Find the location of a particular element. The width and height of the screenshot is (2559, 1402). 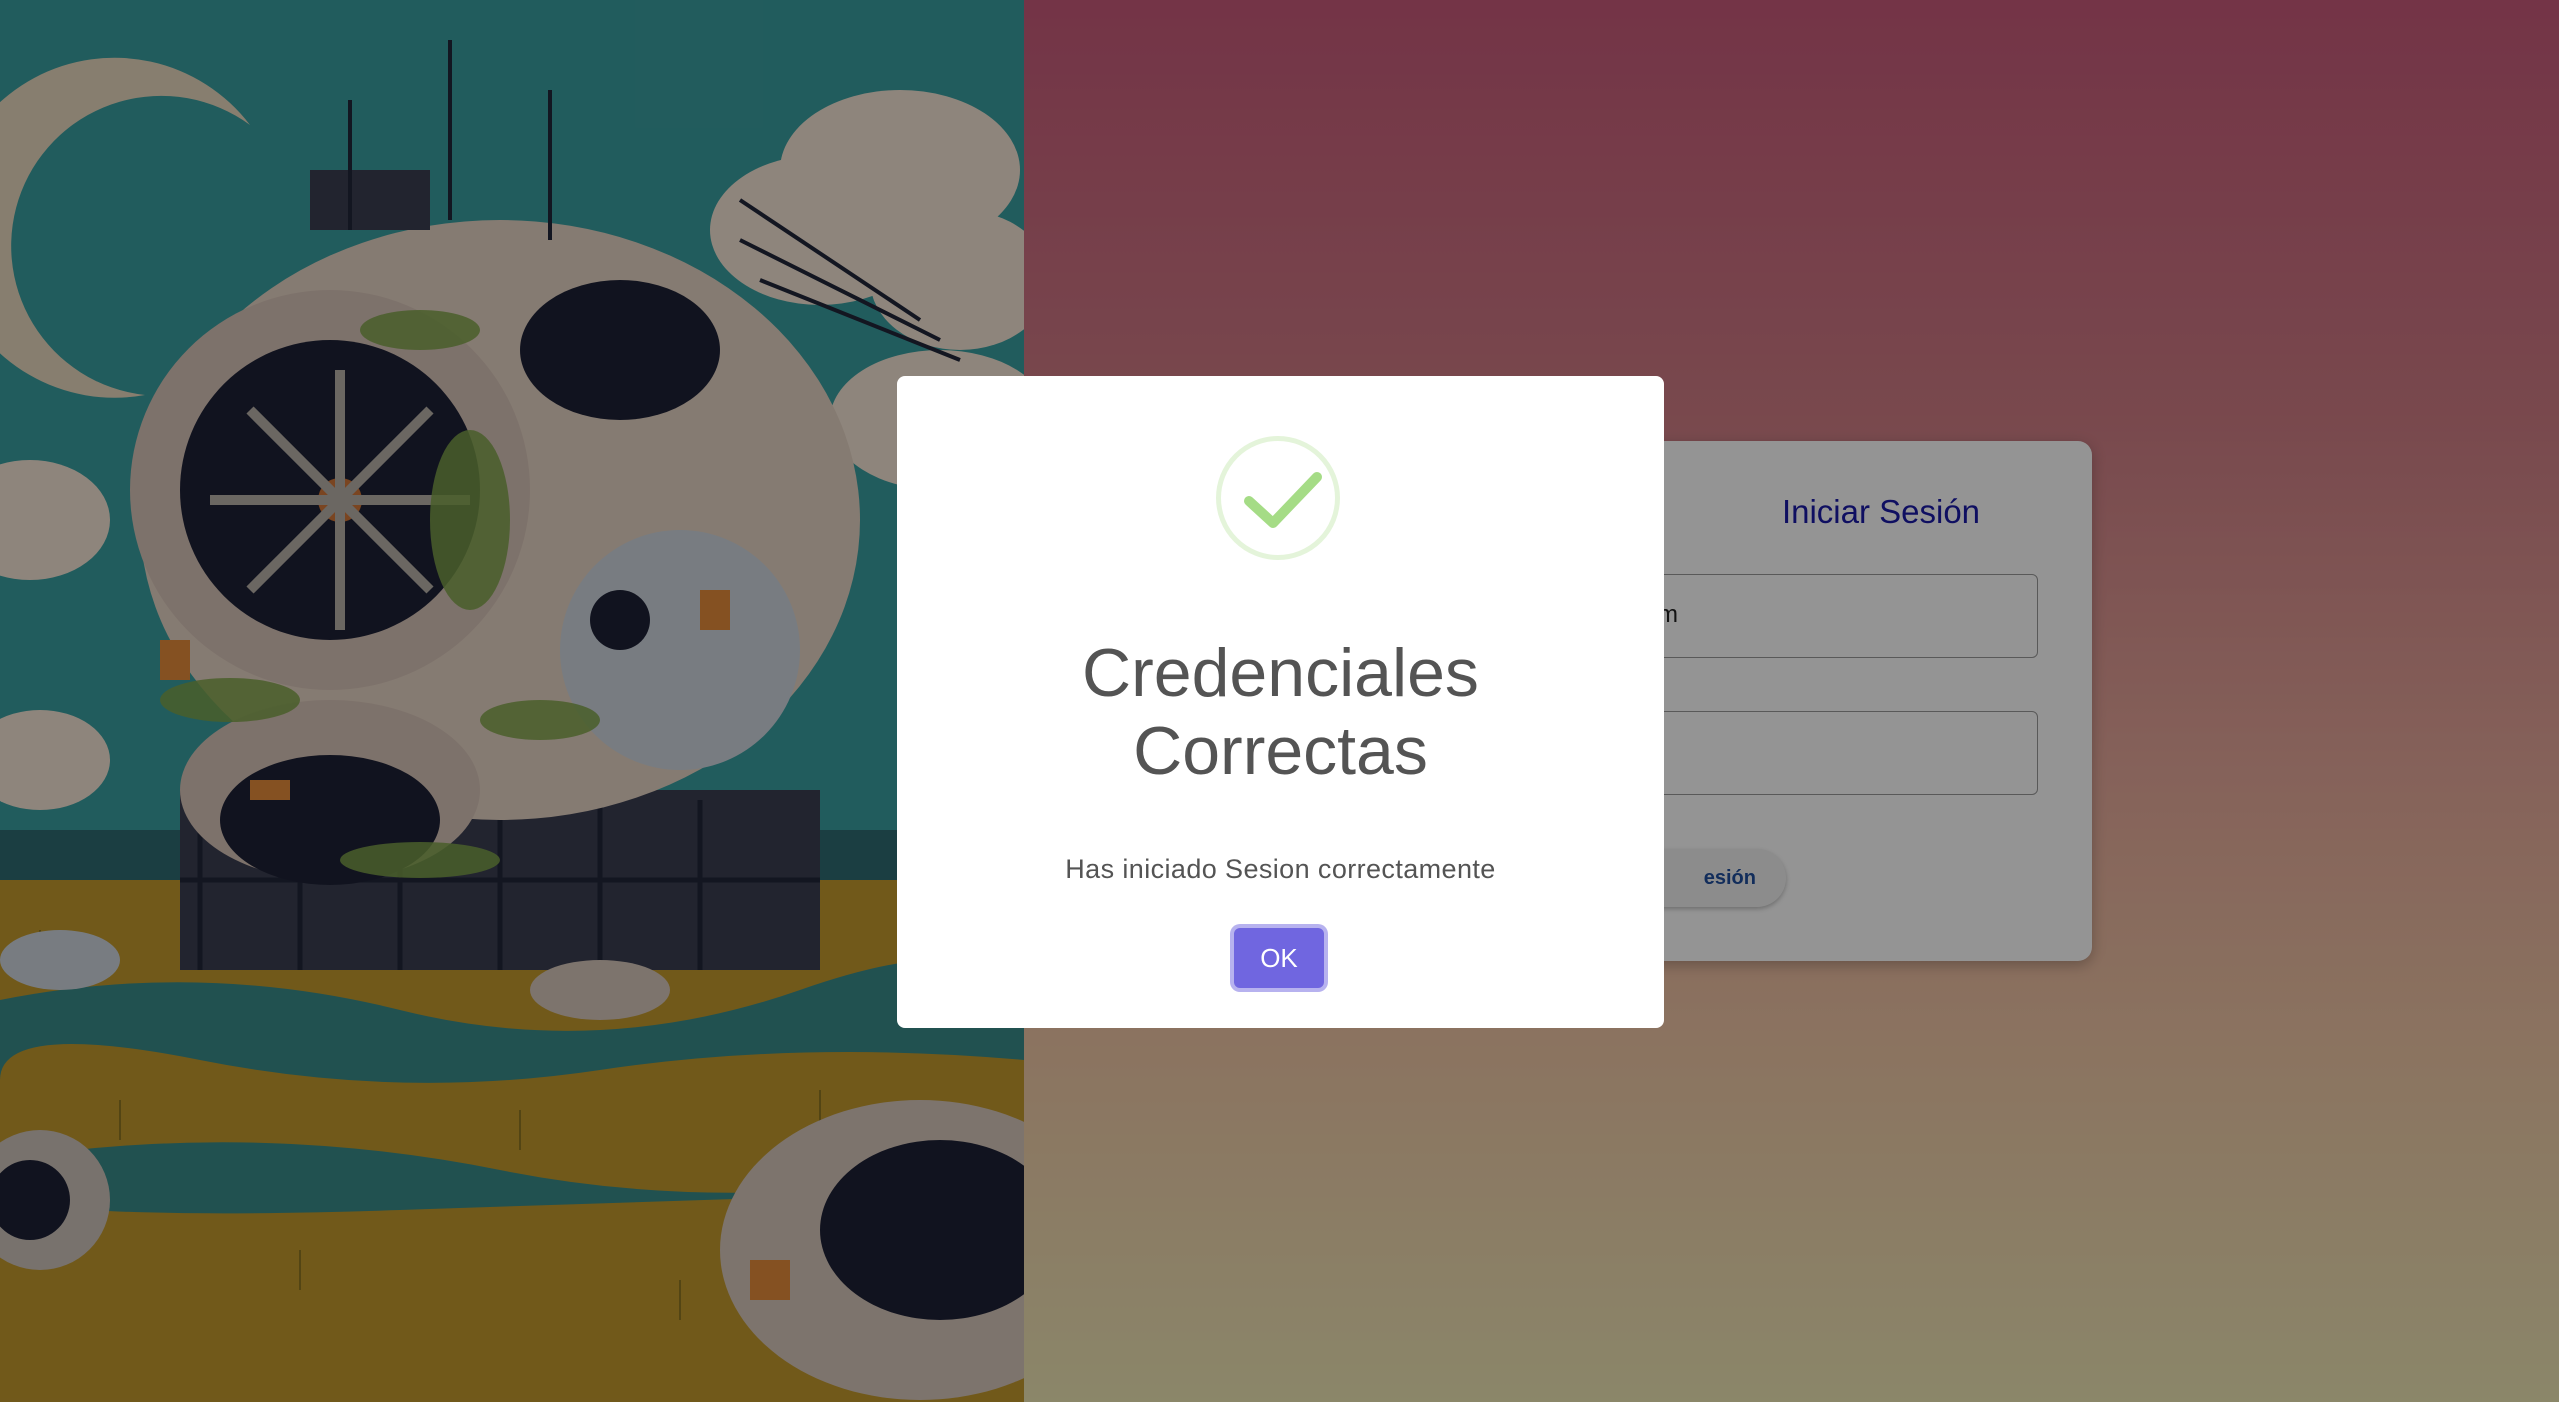

success-check-icon is located at coordinates (1278, 498).